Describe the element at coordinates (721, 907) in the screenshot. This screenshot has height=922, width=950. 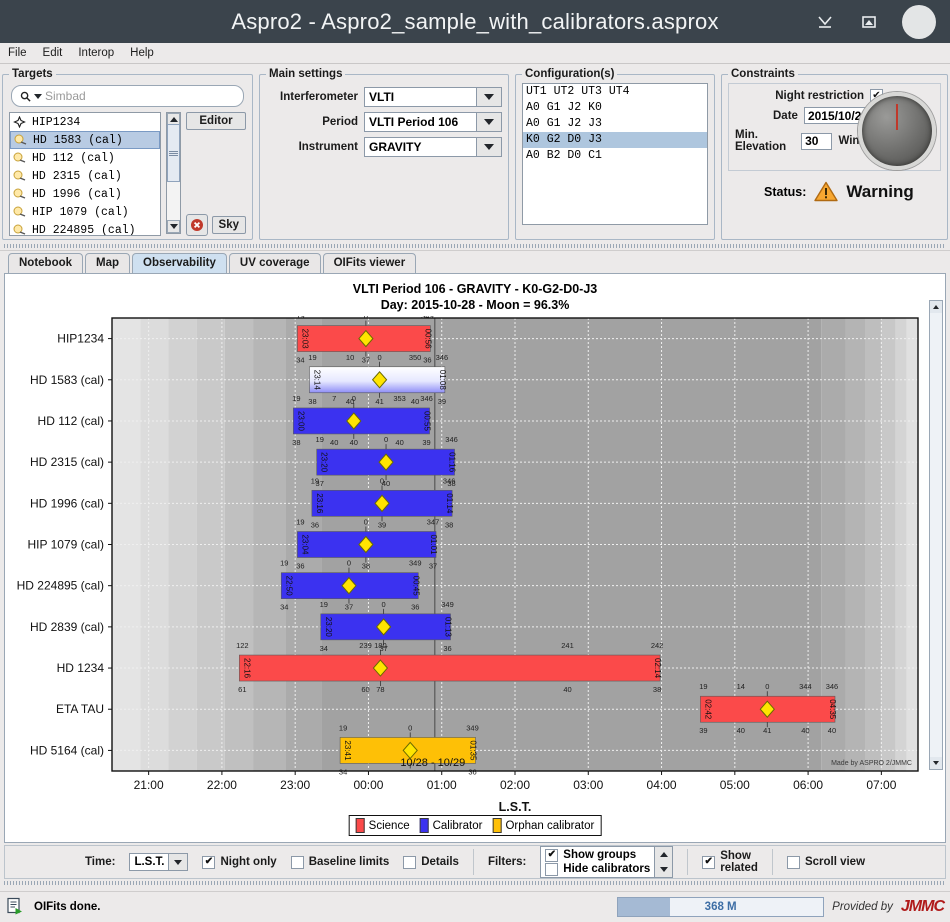
I see `memory-bar: 368 M` at that location.